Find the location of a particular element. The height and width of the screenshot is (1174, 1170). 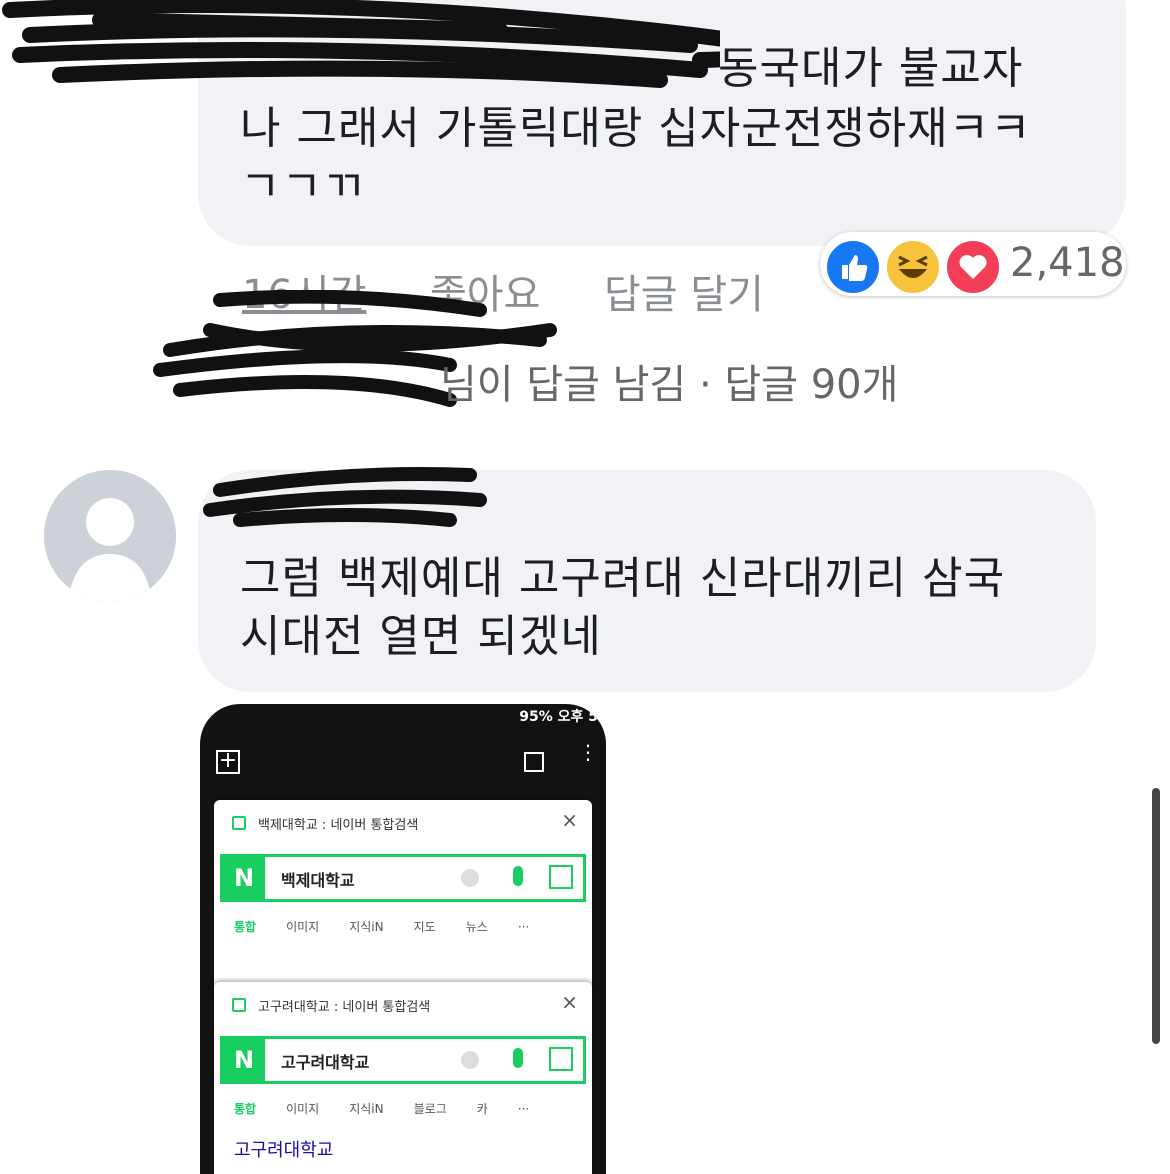

replies-summary: 님이 답글 남김 · 답글 90개 is located at coordinates (669, 381).